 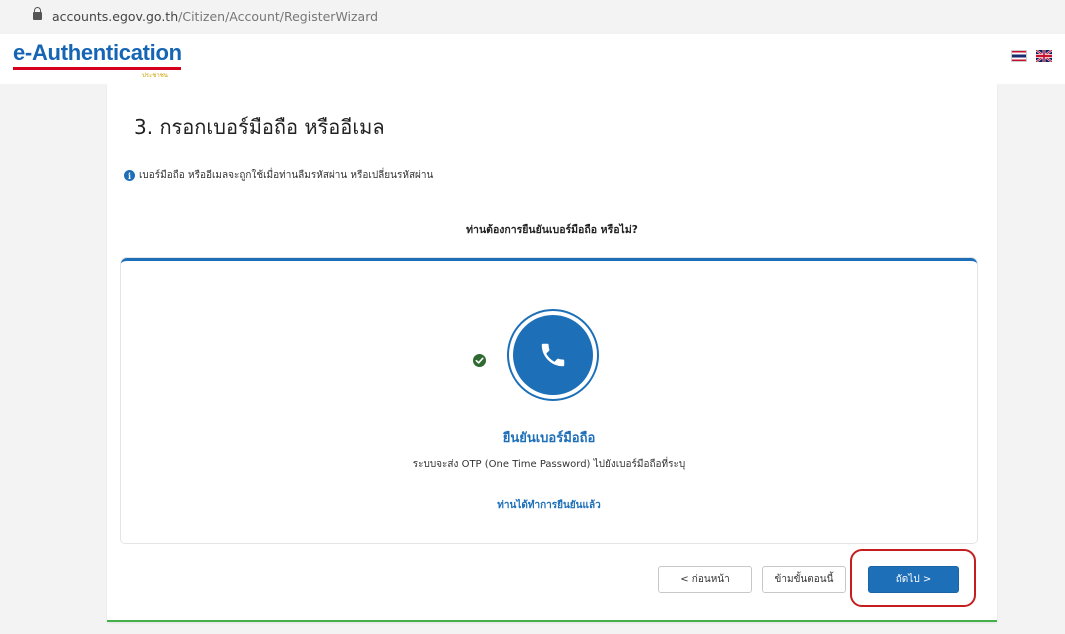 What do you see at coordinates (804, 579) in the screenshot?
I see `skip-step-button: ข้ามขั้นตอนนี้` at bounding box center [804, 579].